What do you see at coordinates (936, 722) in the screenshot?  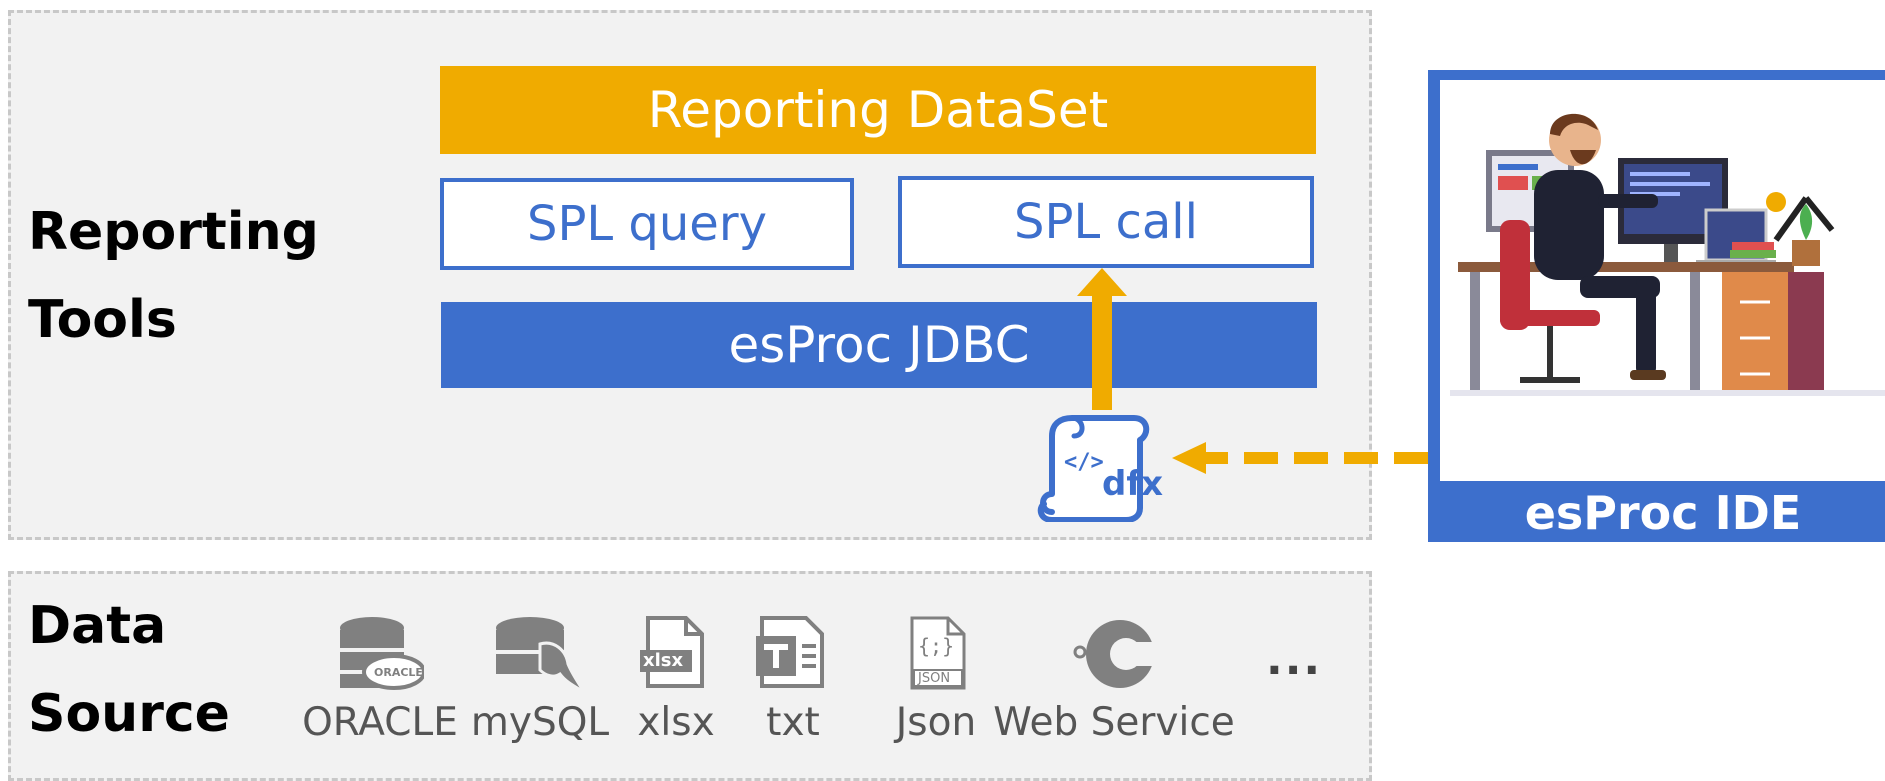 I see `ds-label-json: Json` at bounding box center [936, 722].